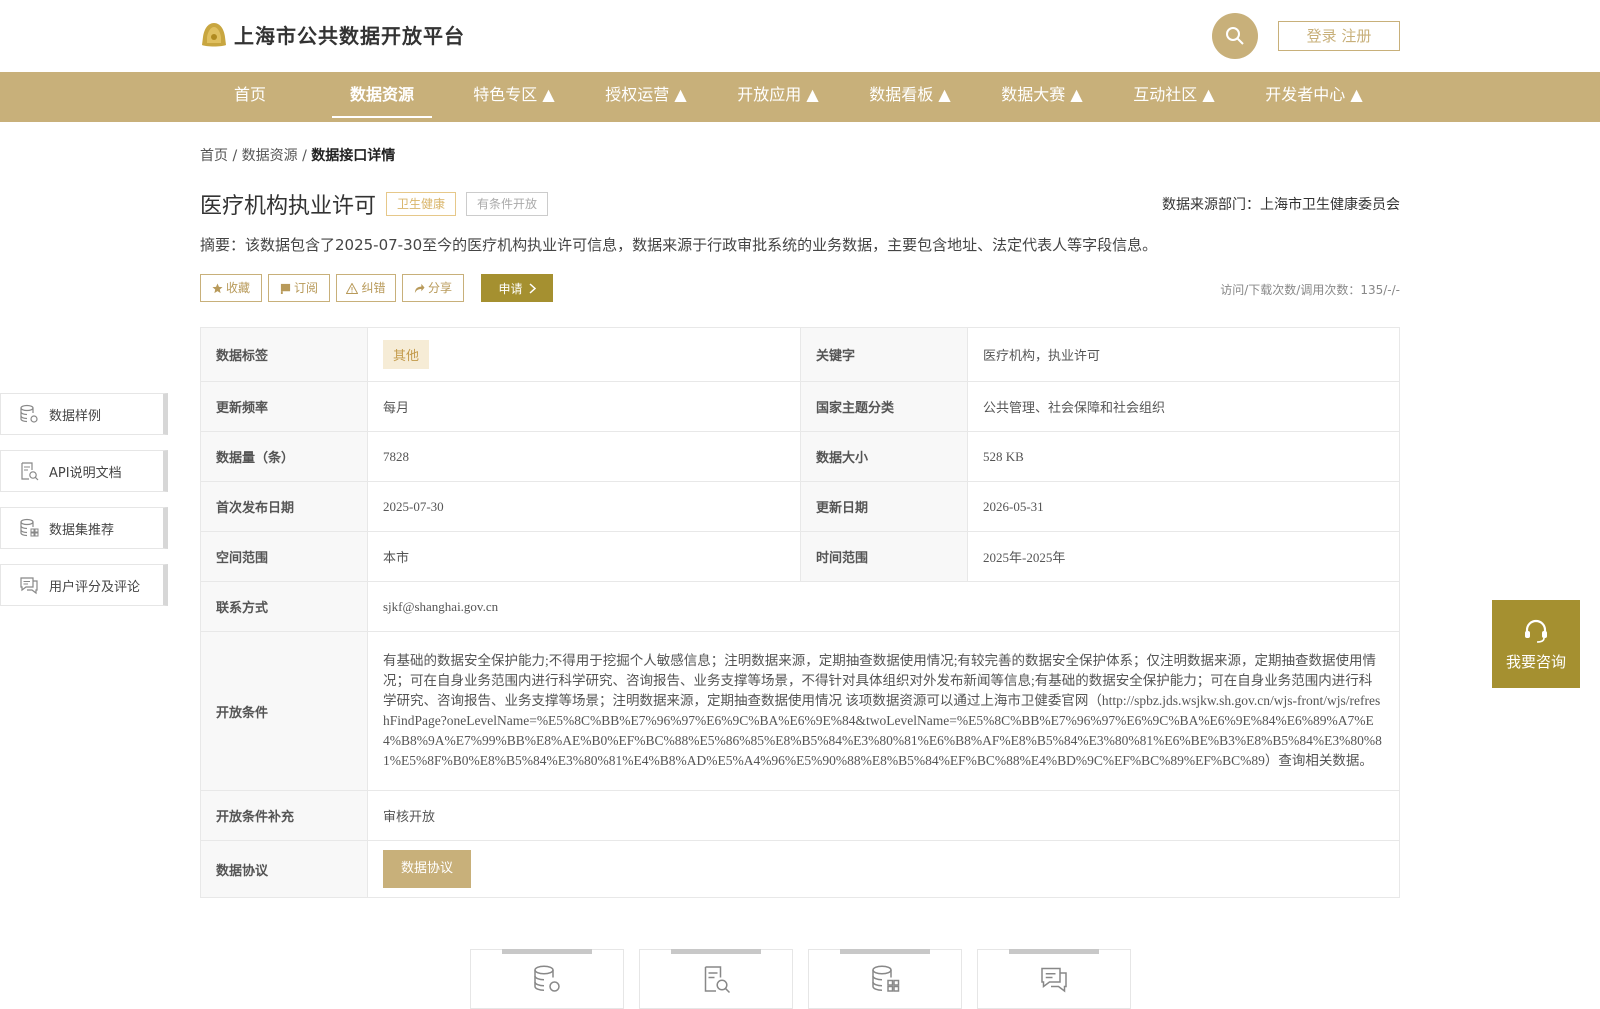  Describe the element at coordinates (884, 456) in the screenshot. I see `table-label: 数据大小` at that location.